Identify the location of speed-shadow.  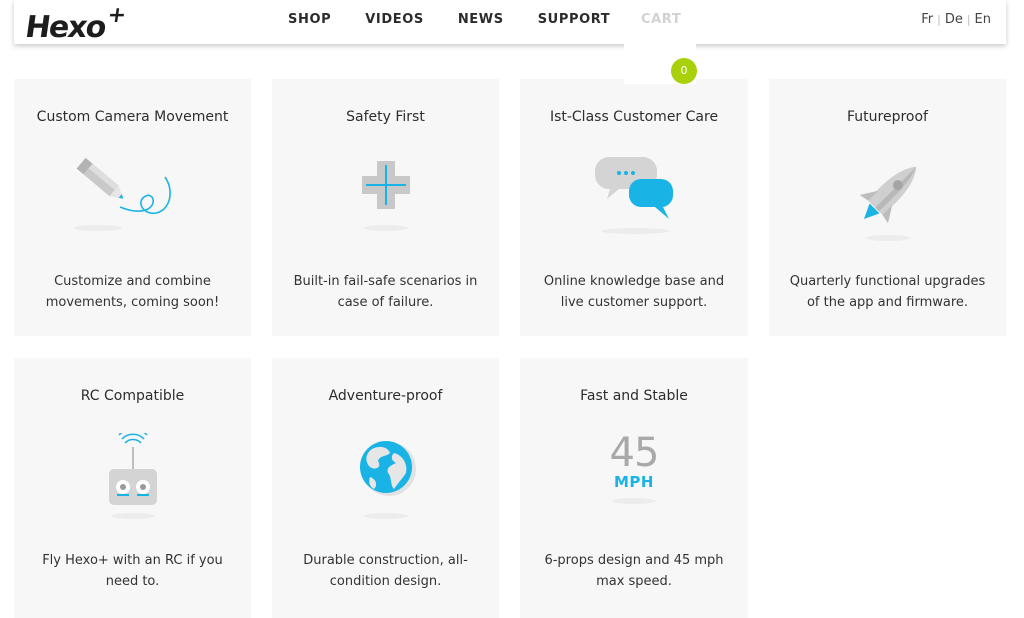
(634, 501).